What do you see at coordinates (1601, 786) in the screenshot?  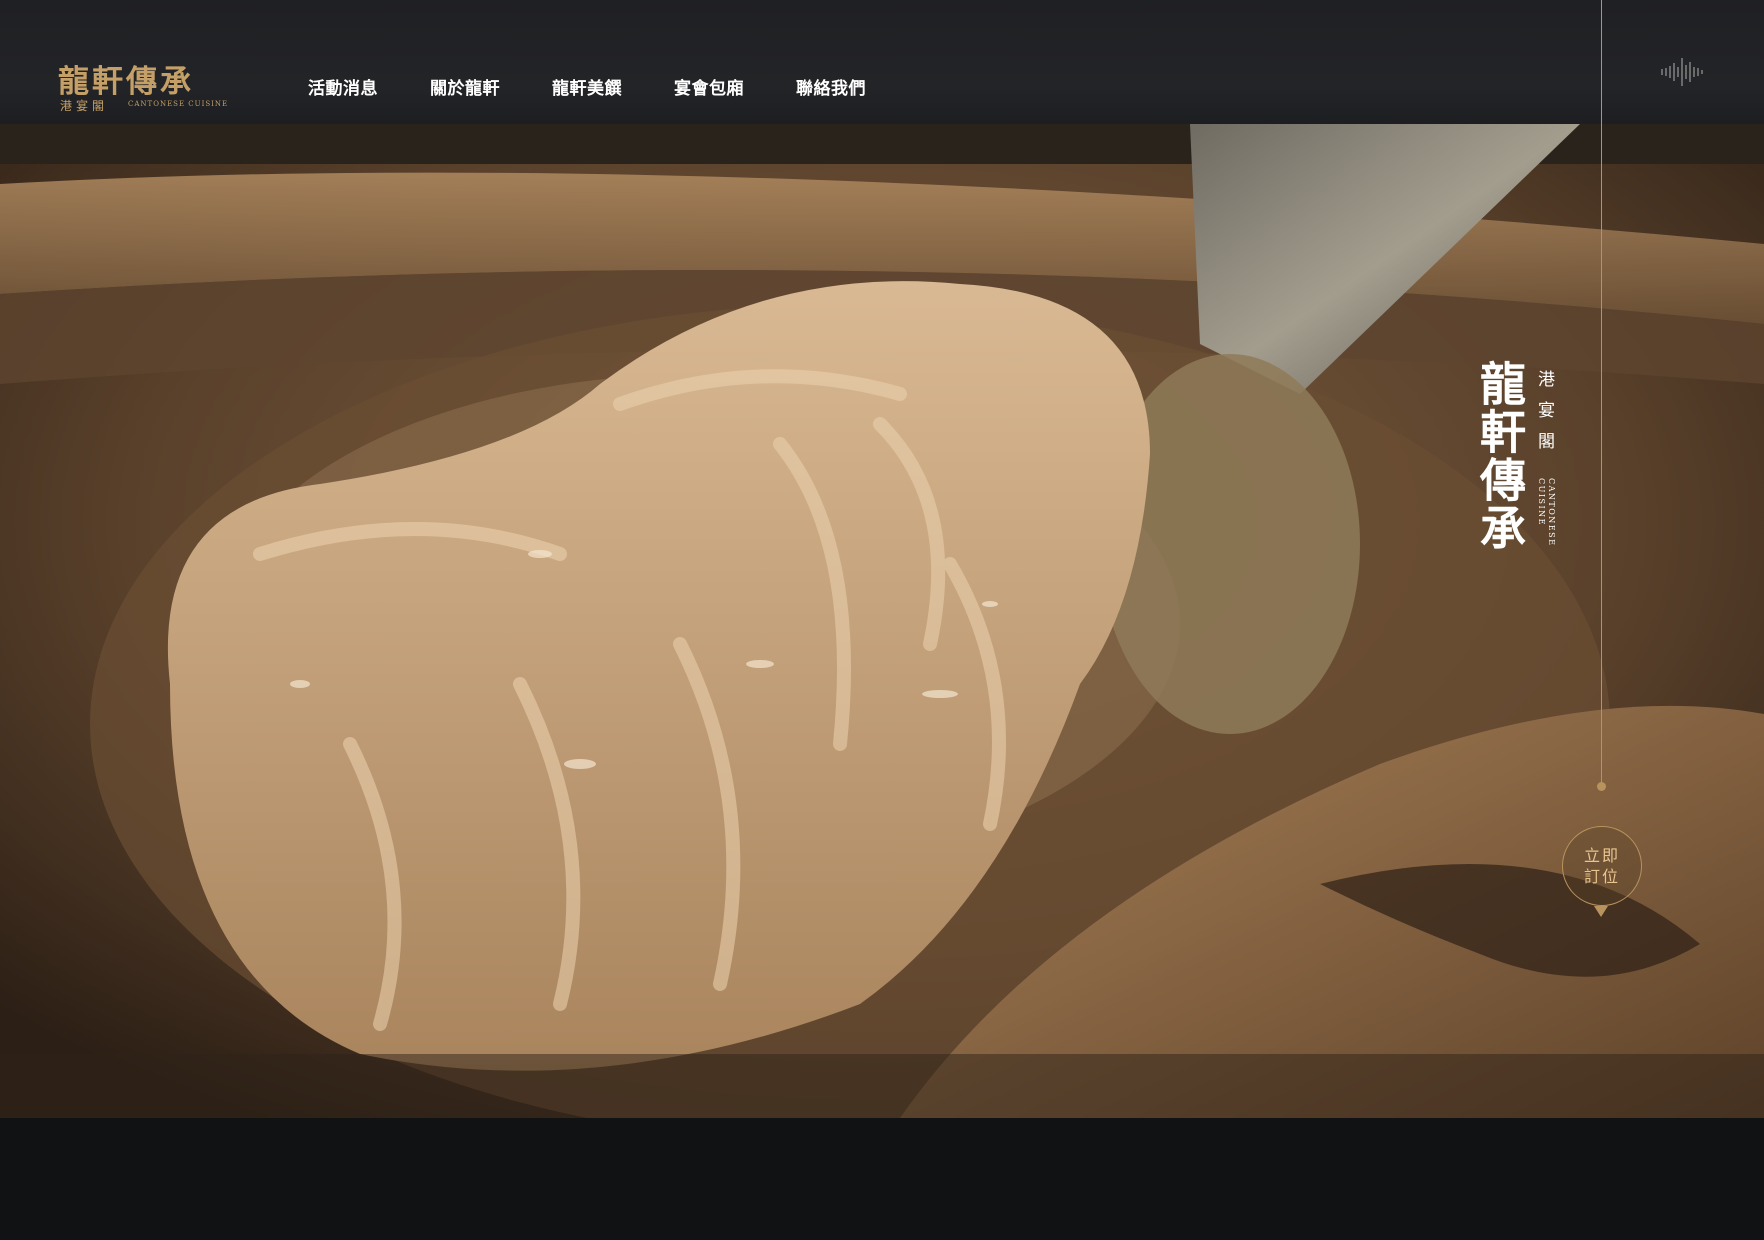 I see `decorative-line-dot` at bounding box center [1601, 786].